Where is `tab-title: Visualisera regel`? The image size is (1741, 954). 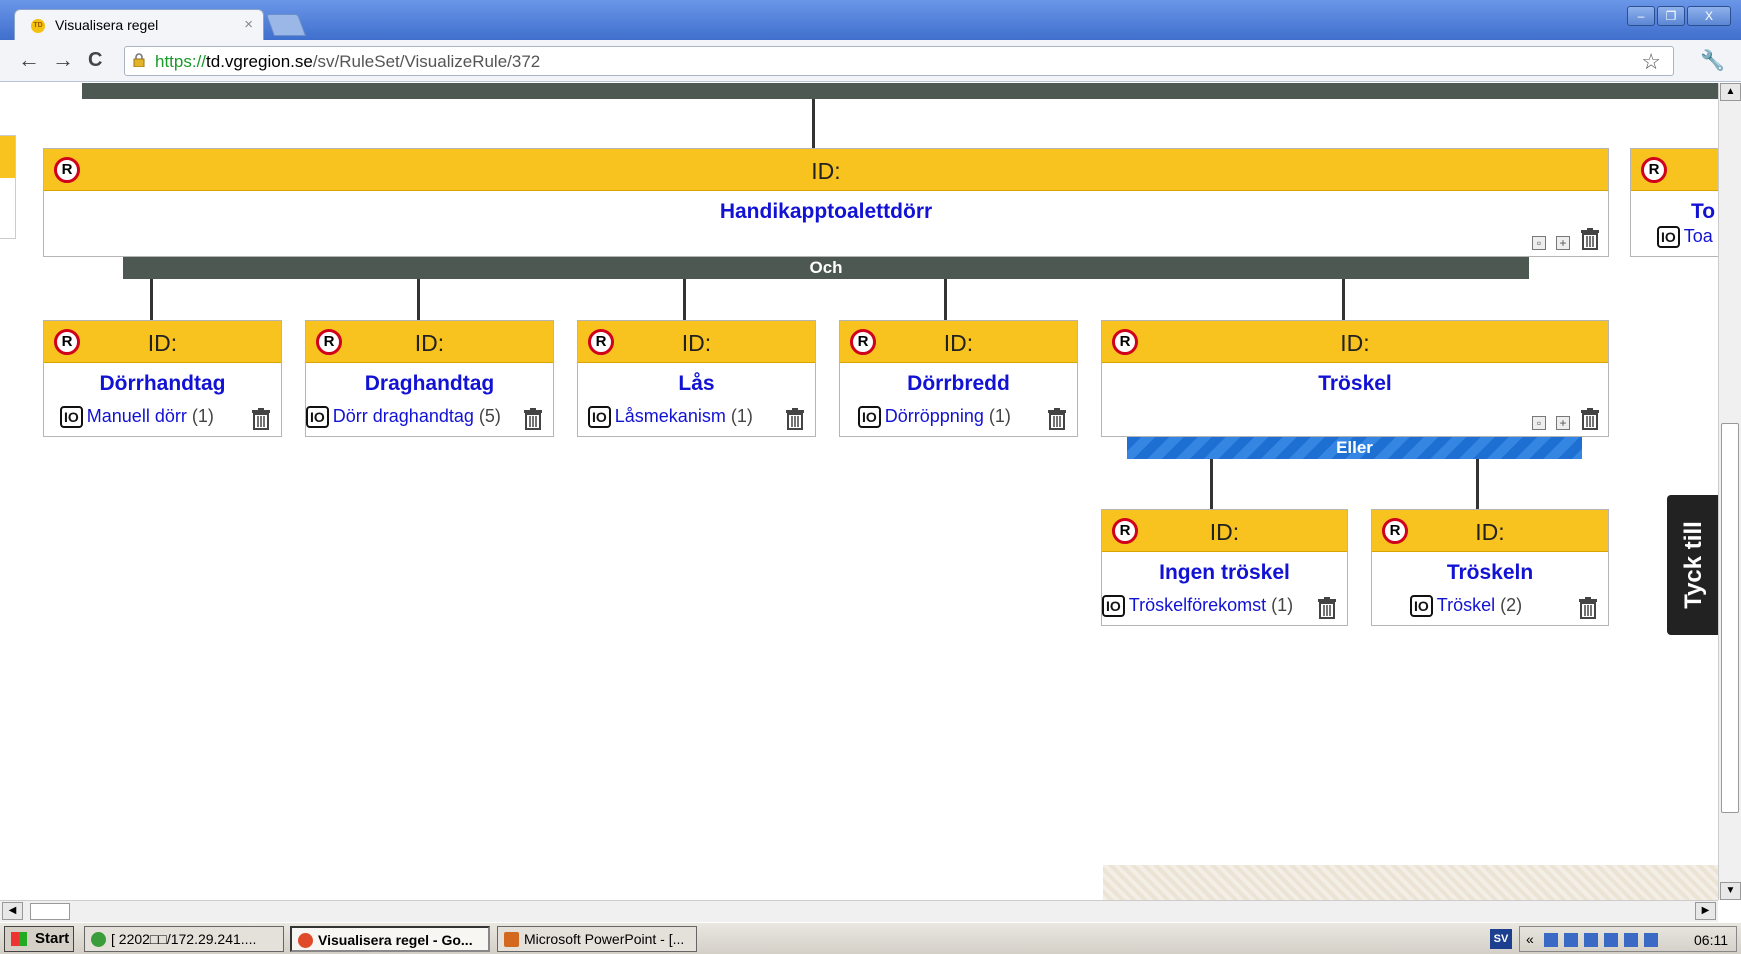 tab-title: Visualisera regel is located at coordinates (107, 25).